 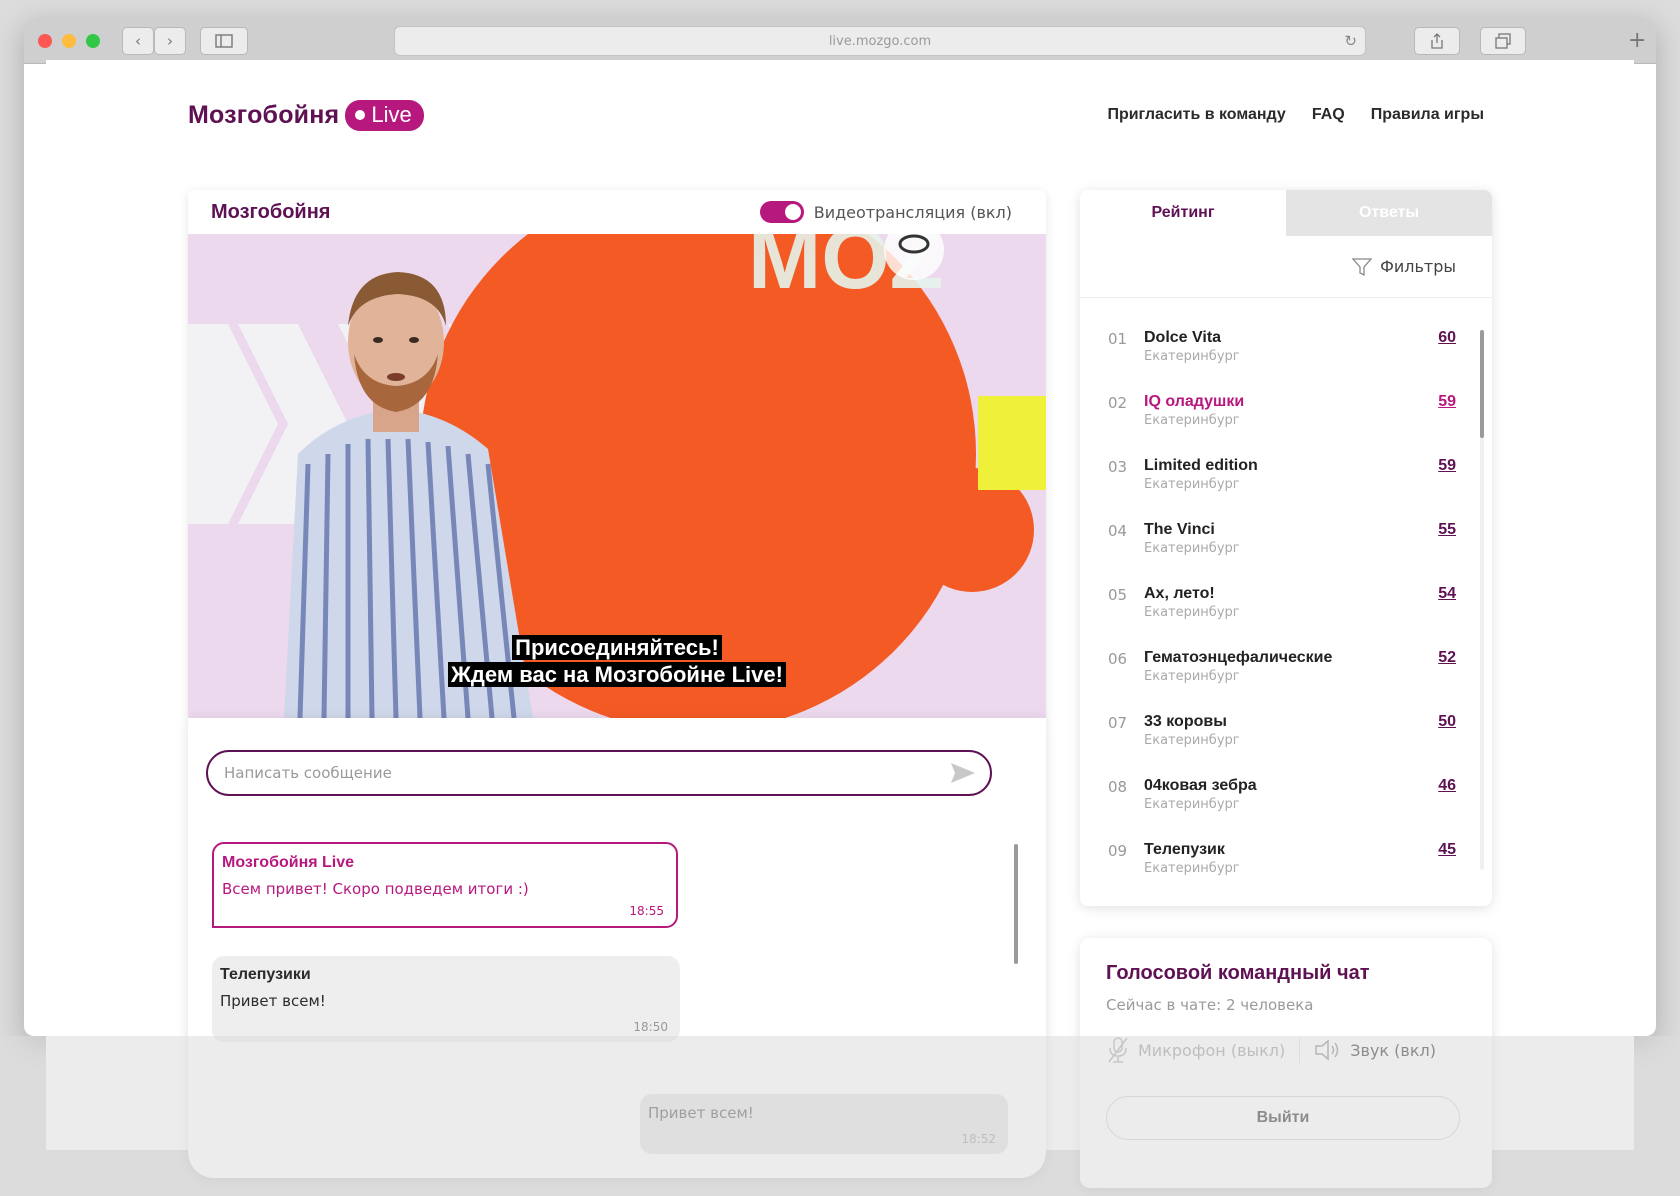 I want to click on sound-toggle: Звук (вкл), so click(x=1375, y=1050).